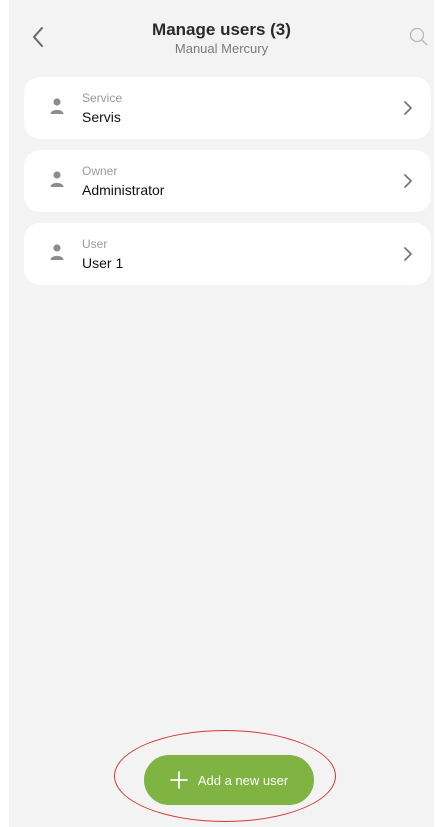  What do you see at coordinates (221, 48) in the screenshot?
I see `page-subtitle: Manual Mercury` at bounding box center [221, 48].